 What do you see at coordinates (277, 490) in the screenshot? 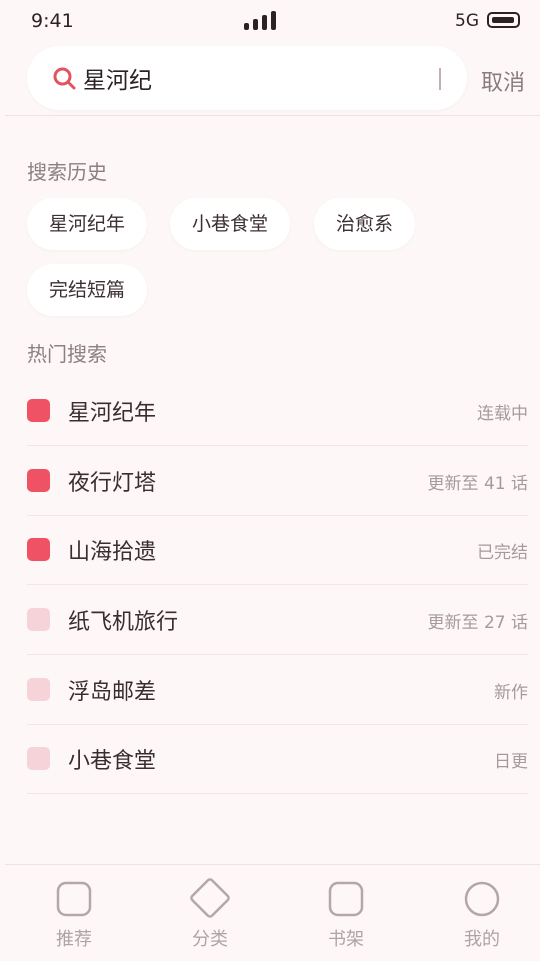
I see `hot-item: 夜行灯塔 更新至 41 话` at bounding box center [277, 490].